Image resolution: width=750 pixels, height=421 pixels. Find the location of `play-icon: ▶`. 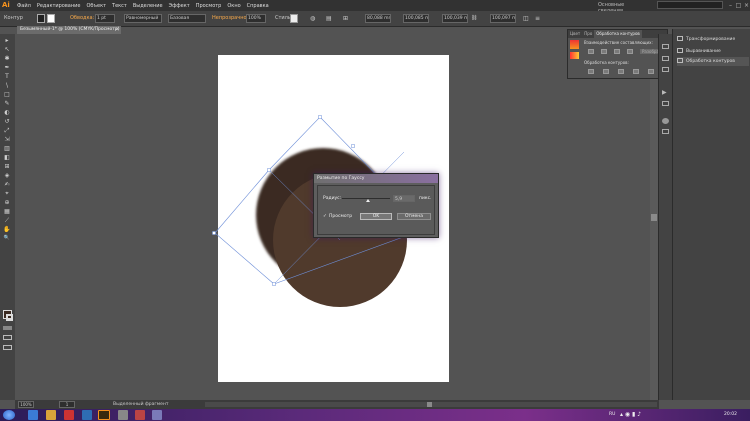

play-icon: ▶ is located at coordinates (665, 93).